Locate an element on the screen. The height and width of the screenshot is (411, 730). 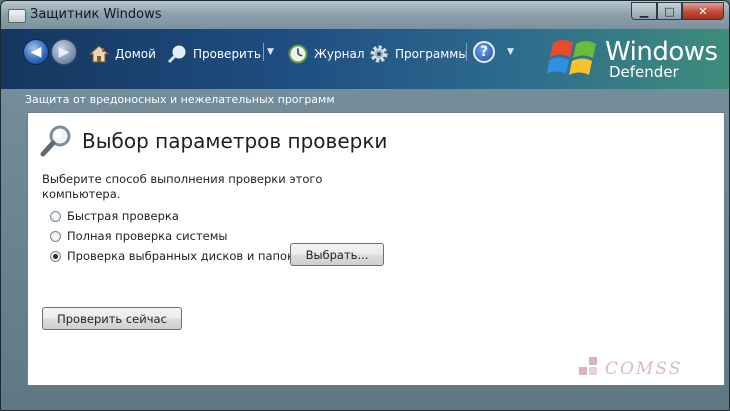
radio-label: Проверка выбранных дисков и папок is located at coordinates (181, 256).